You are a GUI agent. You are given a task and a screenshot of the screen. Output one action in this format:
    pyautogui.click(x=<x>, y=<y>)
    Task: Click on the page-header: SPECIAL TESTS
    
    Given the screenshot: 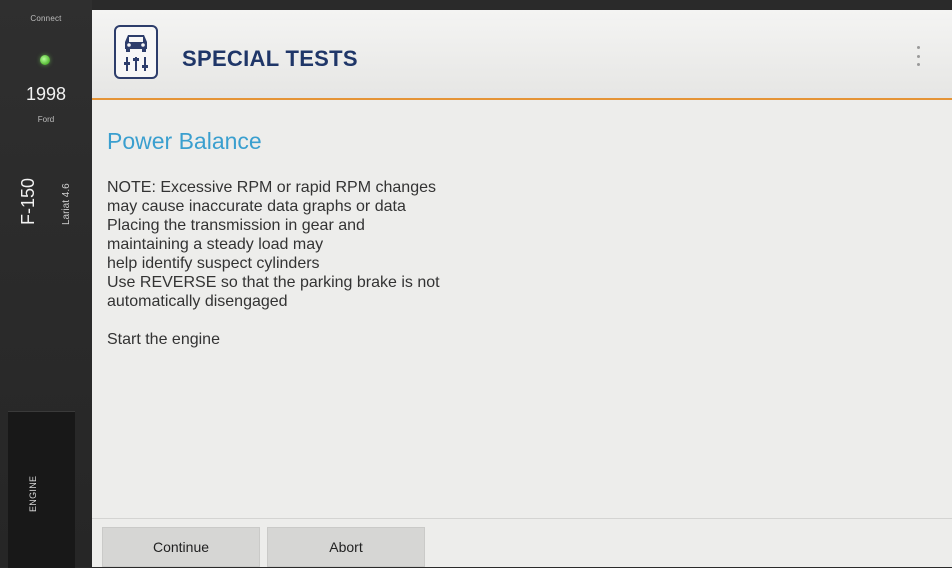 What is the action you would take?
    pyautogui.click(x=522, y=55)
    